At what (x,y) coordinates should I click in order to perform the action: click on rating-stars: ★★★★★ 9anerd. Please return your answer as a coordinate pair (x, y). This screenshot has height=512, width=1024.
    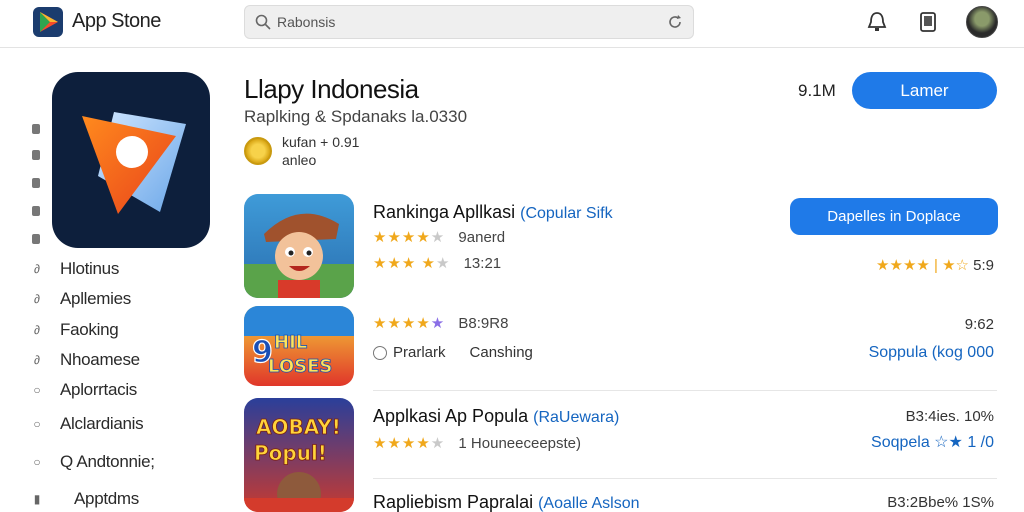
    Looking at the image, I should click on (439, 237).